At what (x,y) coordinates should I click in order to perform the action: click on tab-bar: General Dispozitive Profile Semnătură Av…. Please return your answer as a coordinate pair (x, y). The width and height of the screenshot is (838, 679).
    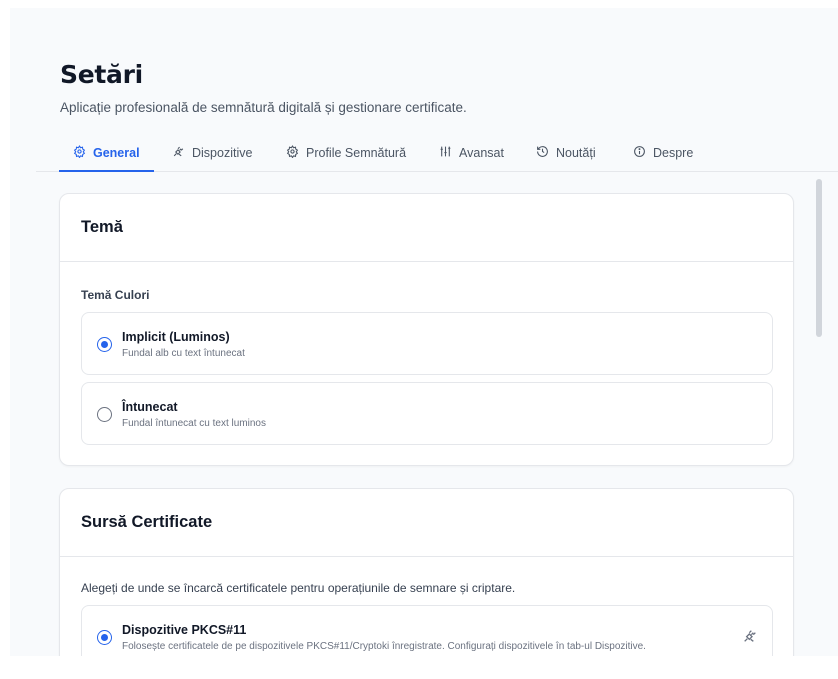
    Looking at the image, I should click on (437, 153).